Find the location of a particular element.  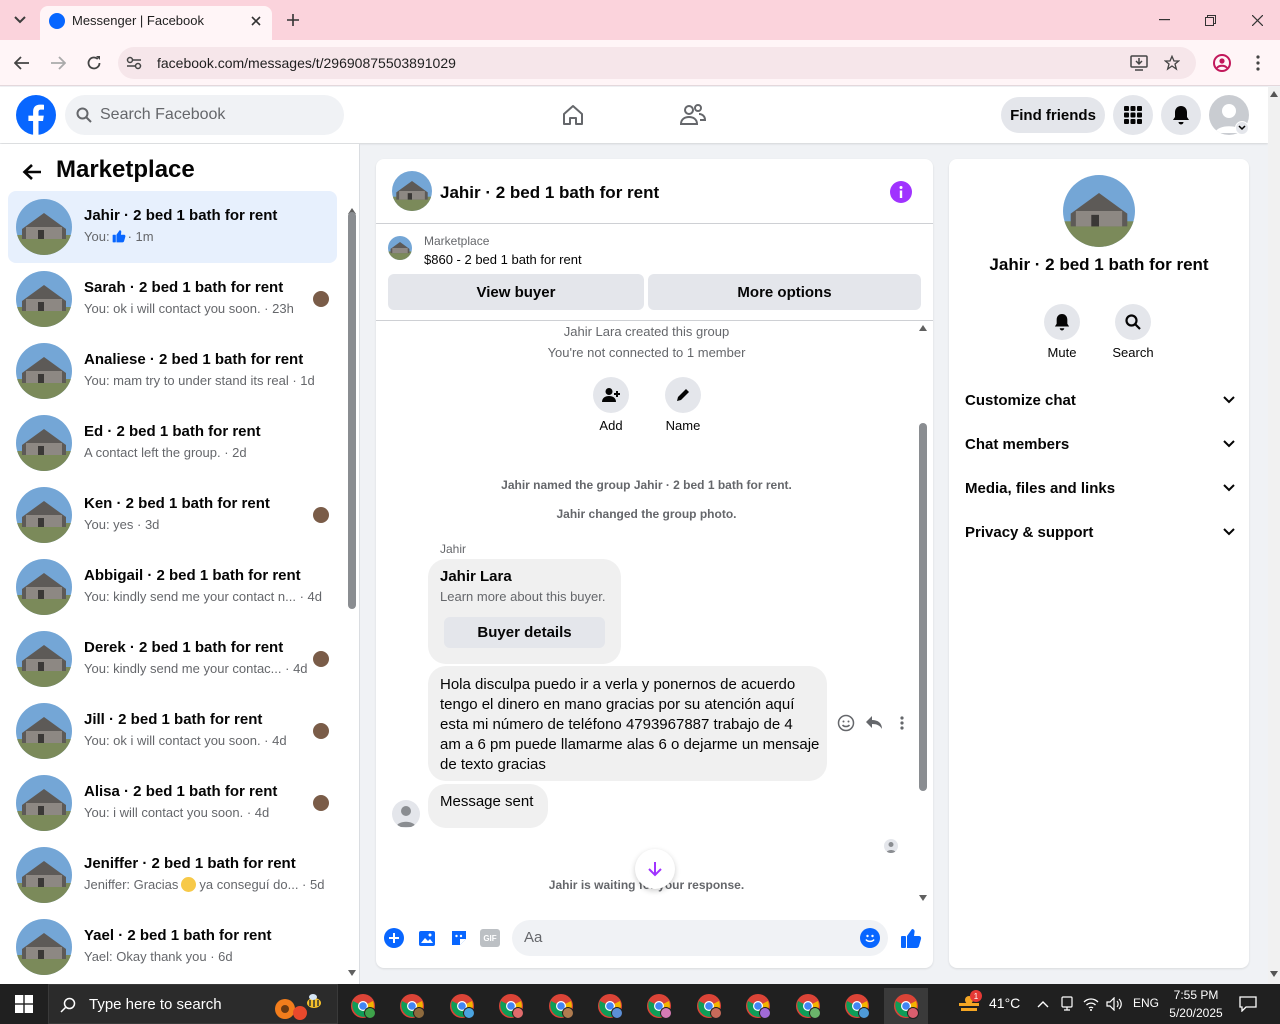

privacy-support-section: Privacy & support is located at coordinates (1100, 532).